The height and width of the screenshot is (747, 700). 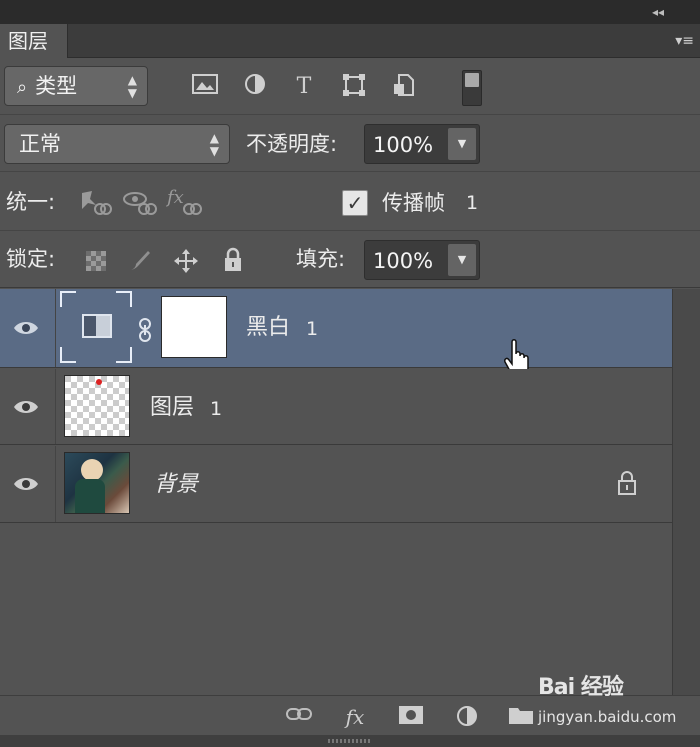 I want to click on adjustment-thumbnail, so click(x=96, y=327).